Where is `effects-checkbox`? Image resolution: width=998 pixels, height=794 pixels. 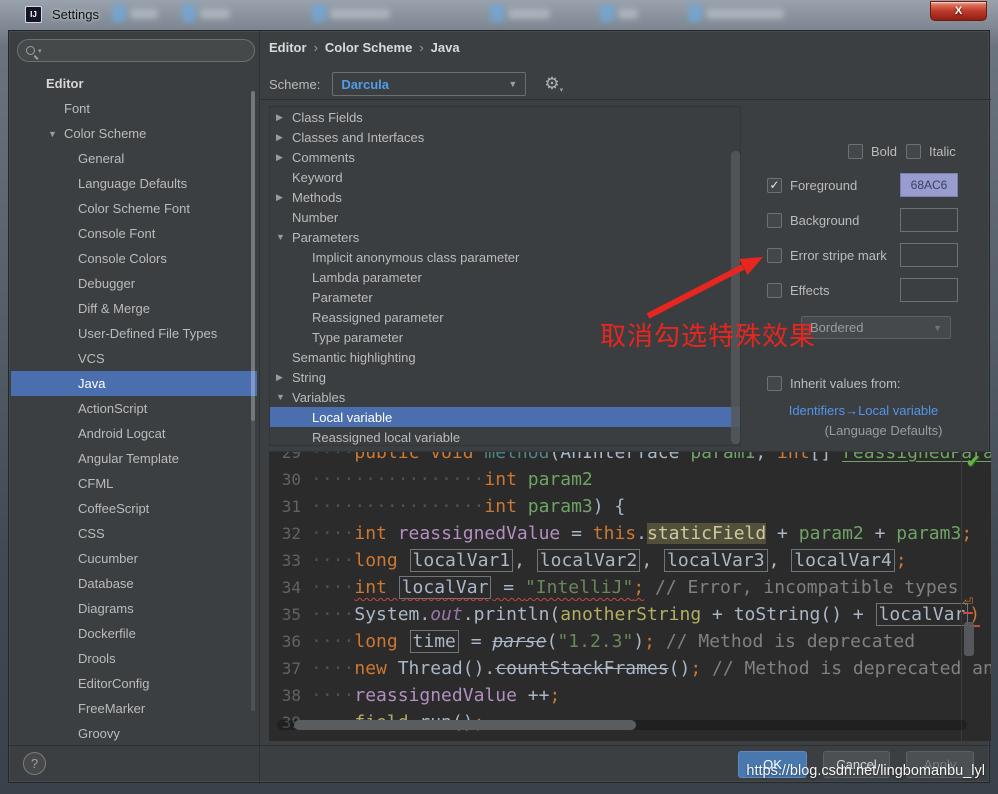
effects-checkbox is located at coordinates (774, 290).